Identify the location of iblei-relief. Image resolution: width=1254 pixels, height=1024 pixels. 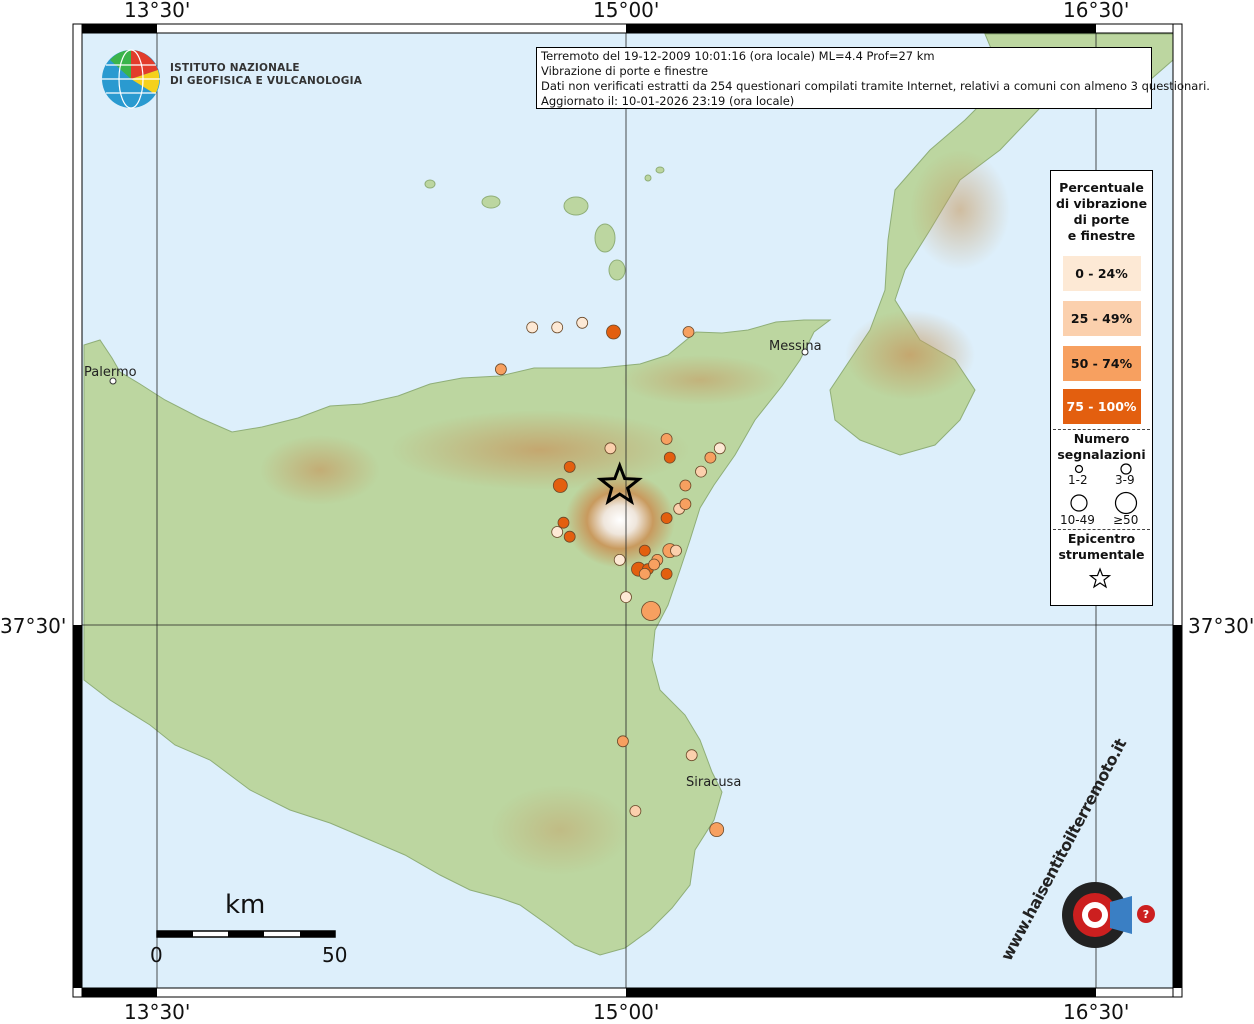
(560, 830).